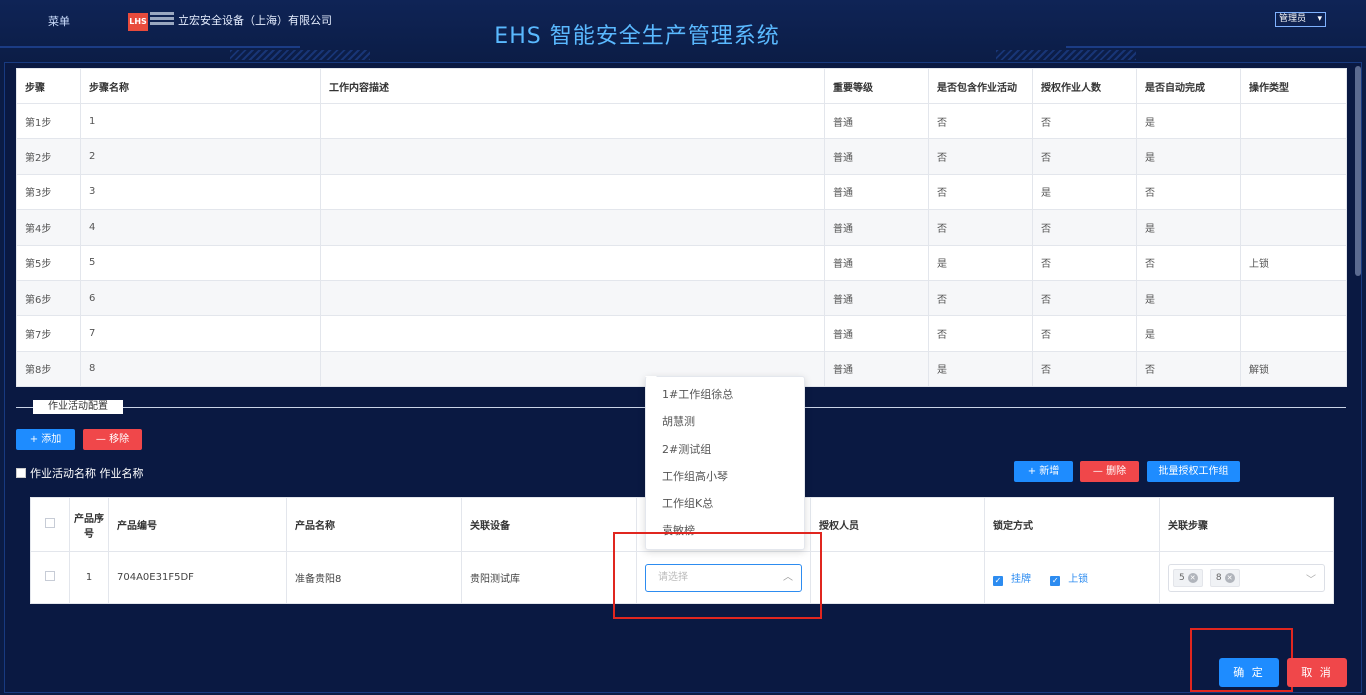  I want to click on select-all-checkbox, so click(50, 523).